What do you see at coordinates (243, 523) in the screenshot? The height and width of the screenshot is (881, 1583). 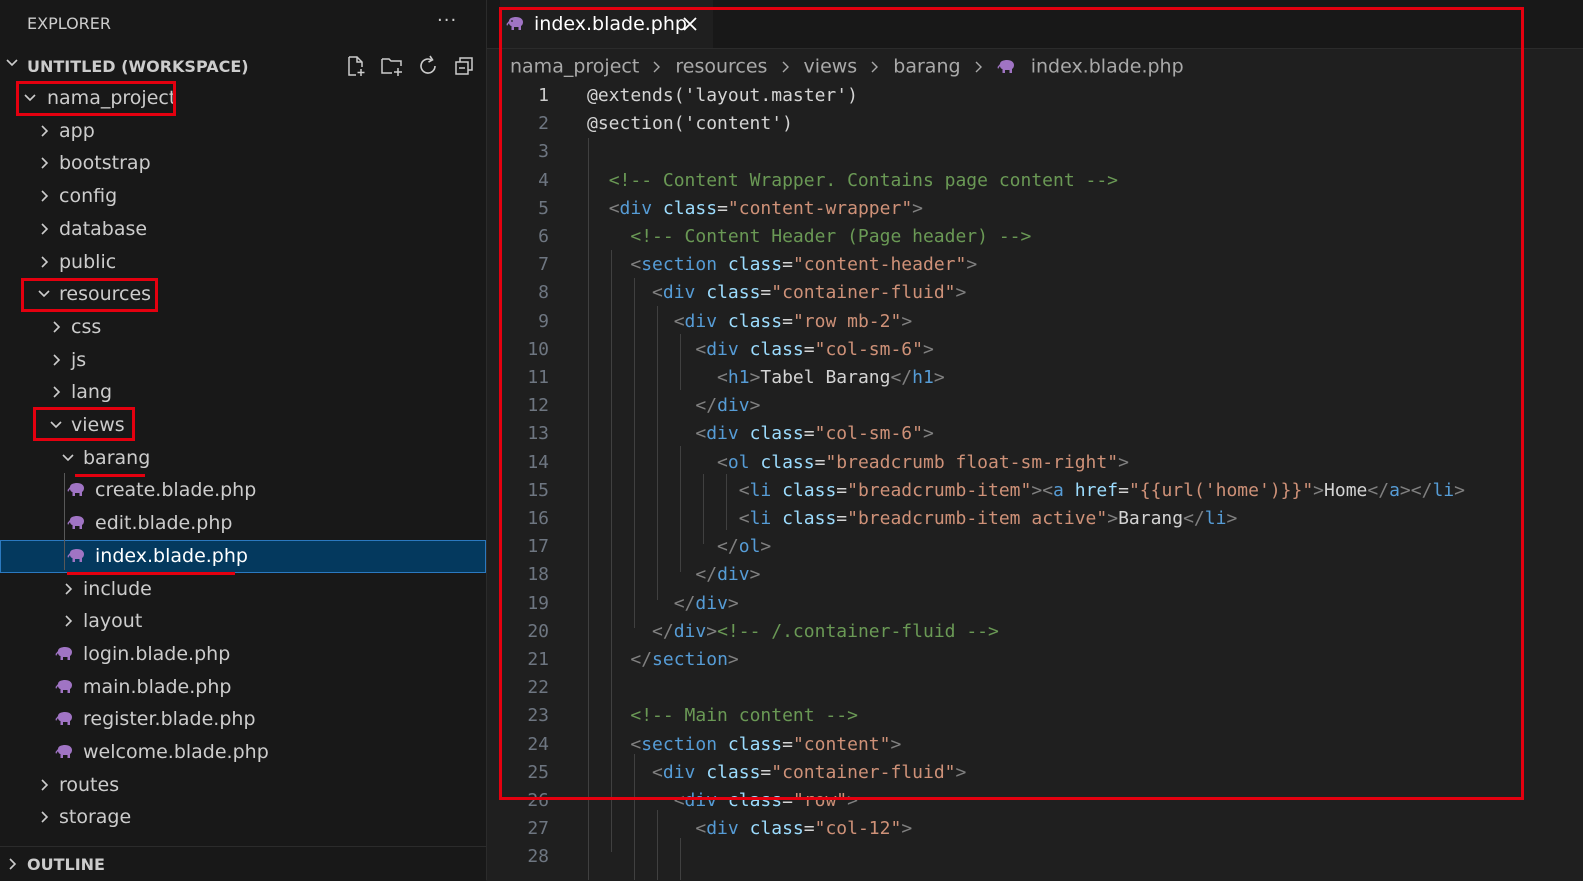 I see `tree-file: edit.blade.php` at bounding box center [243, 523].